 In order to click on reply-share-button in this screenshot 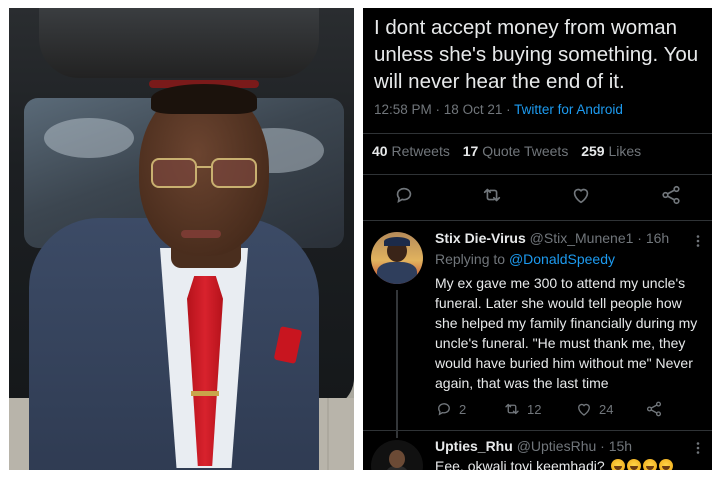, I will do `click(654, 409)`.